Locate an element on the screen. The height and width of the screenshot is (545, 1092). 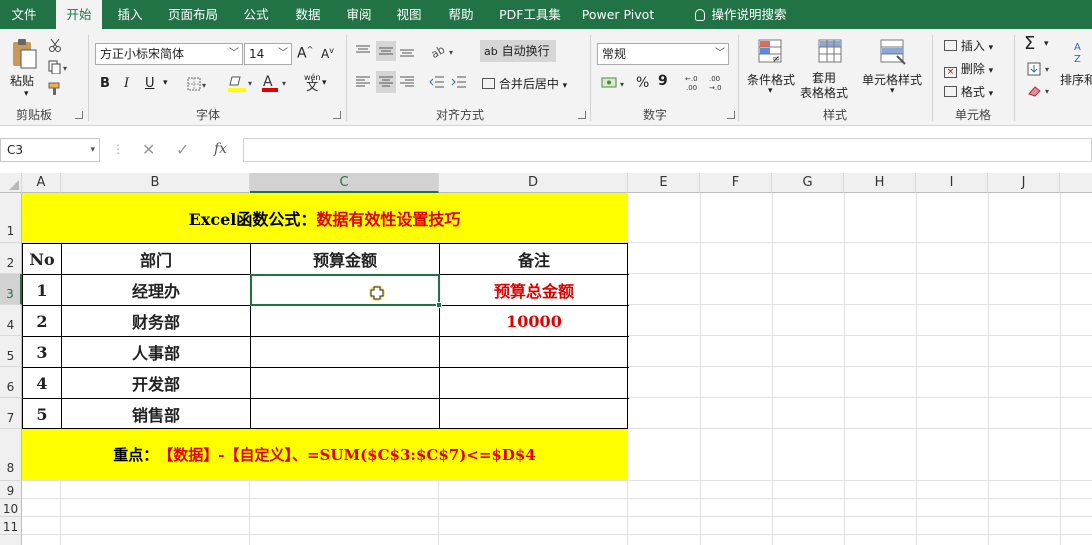
column-header: J is located at coordinates (1024, 183).